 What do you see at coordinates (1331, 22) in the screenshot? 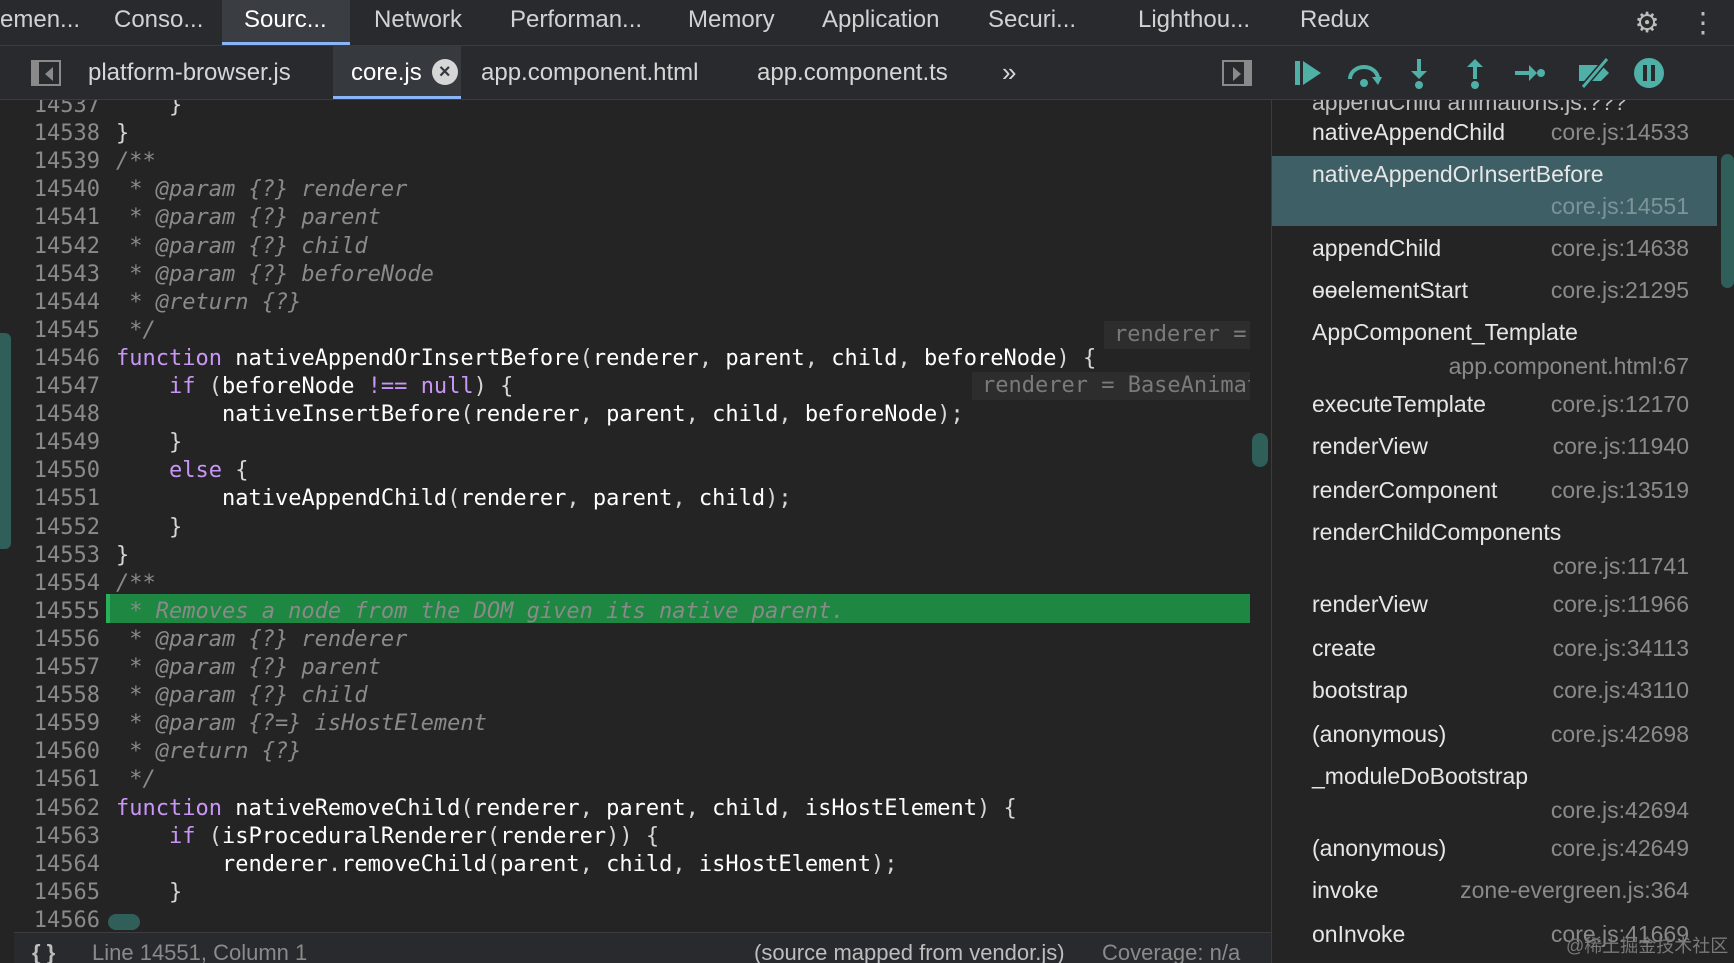
I see `tab-redux: Redux` at bounding box center [1331, 22].